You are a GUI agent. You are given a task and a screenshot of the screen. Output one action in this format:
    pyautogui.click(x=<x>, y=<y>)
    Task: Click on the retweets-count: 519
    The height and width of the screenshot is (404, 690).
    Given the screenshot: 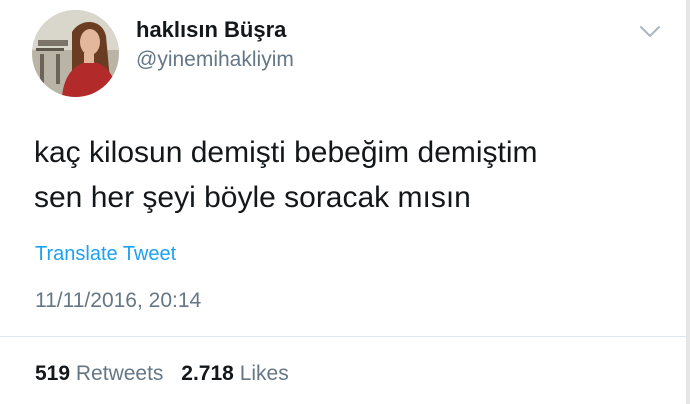 What is the action you would take?
    pyautogui.click(x=53, y=373)
    